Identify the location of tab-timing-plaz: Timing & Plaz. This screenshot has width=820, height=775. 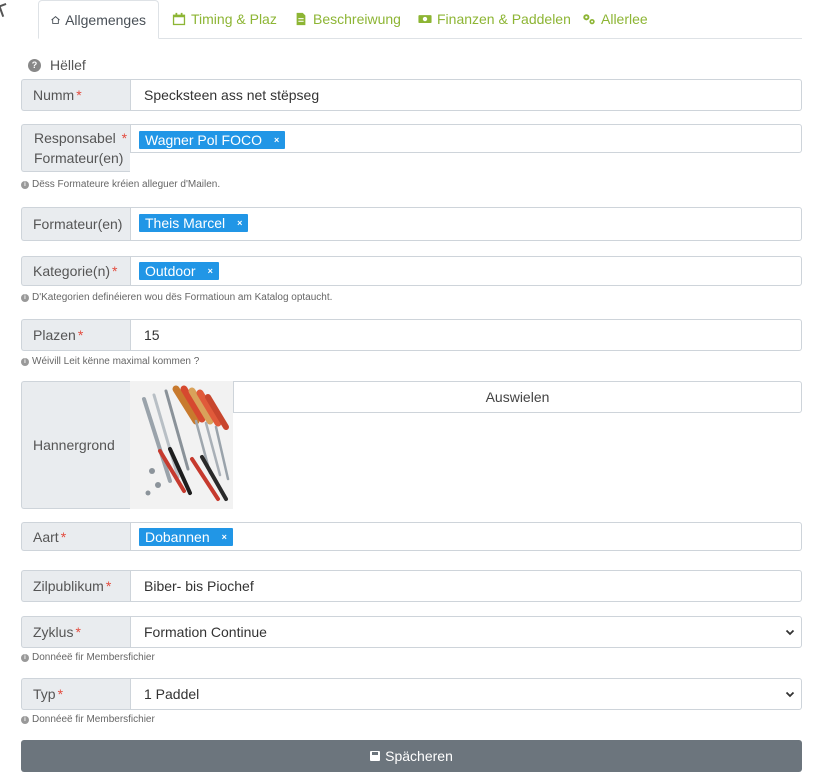
(224, 19).